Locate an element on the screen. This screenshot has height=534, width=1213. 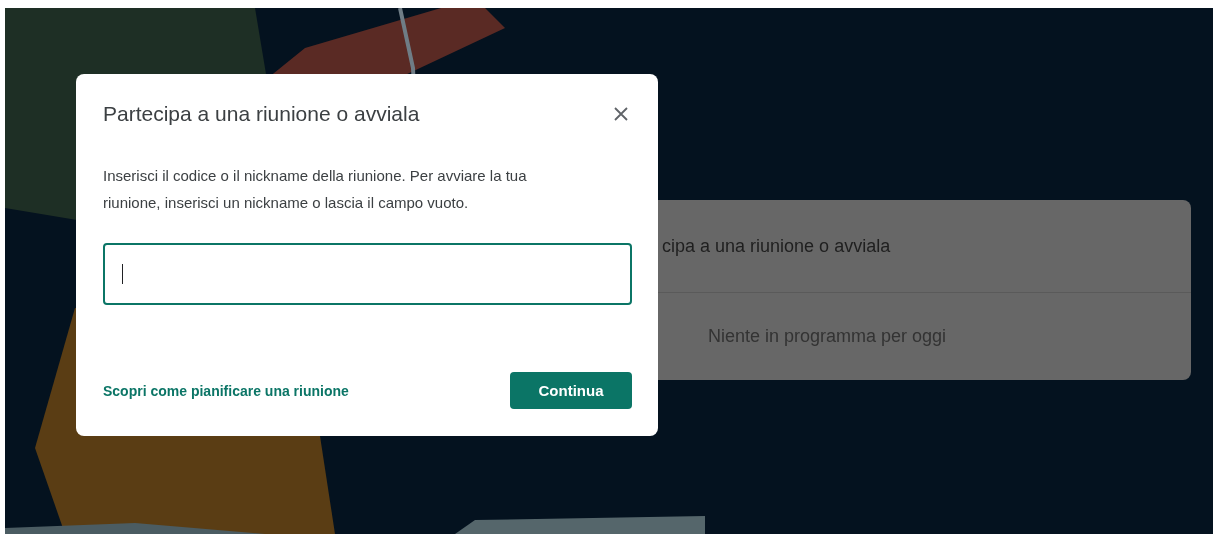
meeting-code-field is located at coordinates (367, 274).